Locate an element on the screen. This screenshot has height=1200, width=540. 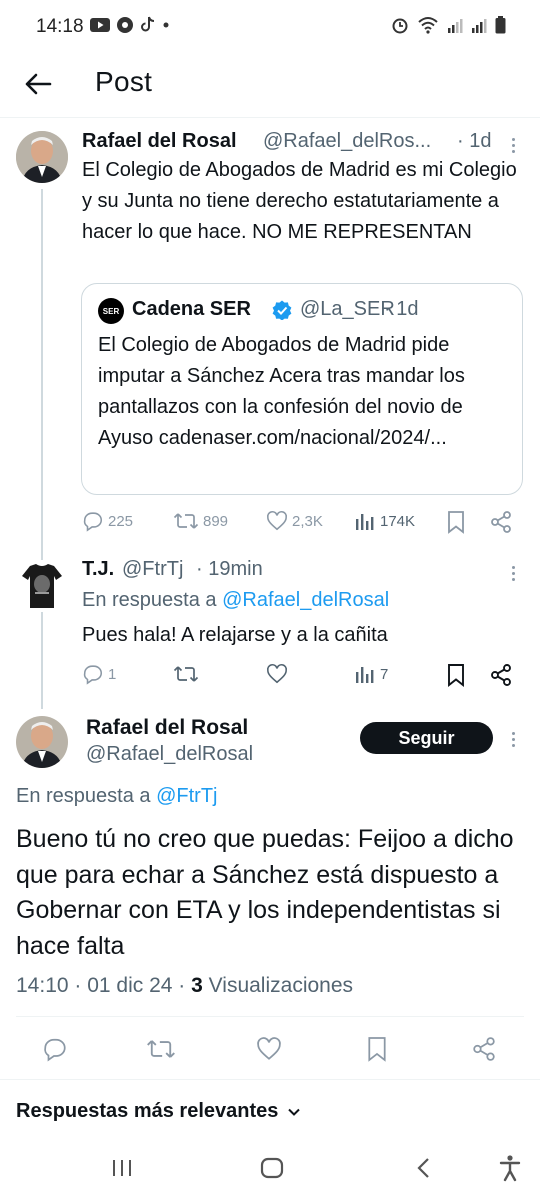
main-author-name: Rafael del Rosal is located at coordinates (167, 728).